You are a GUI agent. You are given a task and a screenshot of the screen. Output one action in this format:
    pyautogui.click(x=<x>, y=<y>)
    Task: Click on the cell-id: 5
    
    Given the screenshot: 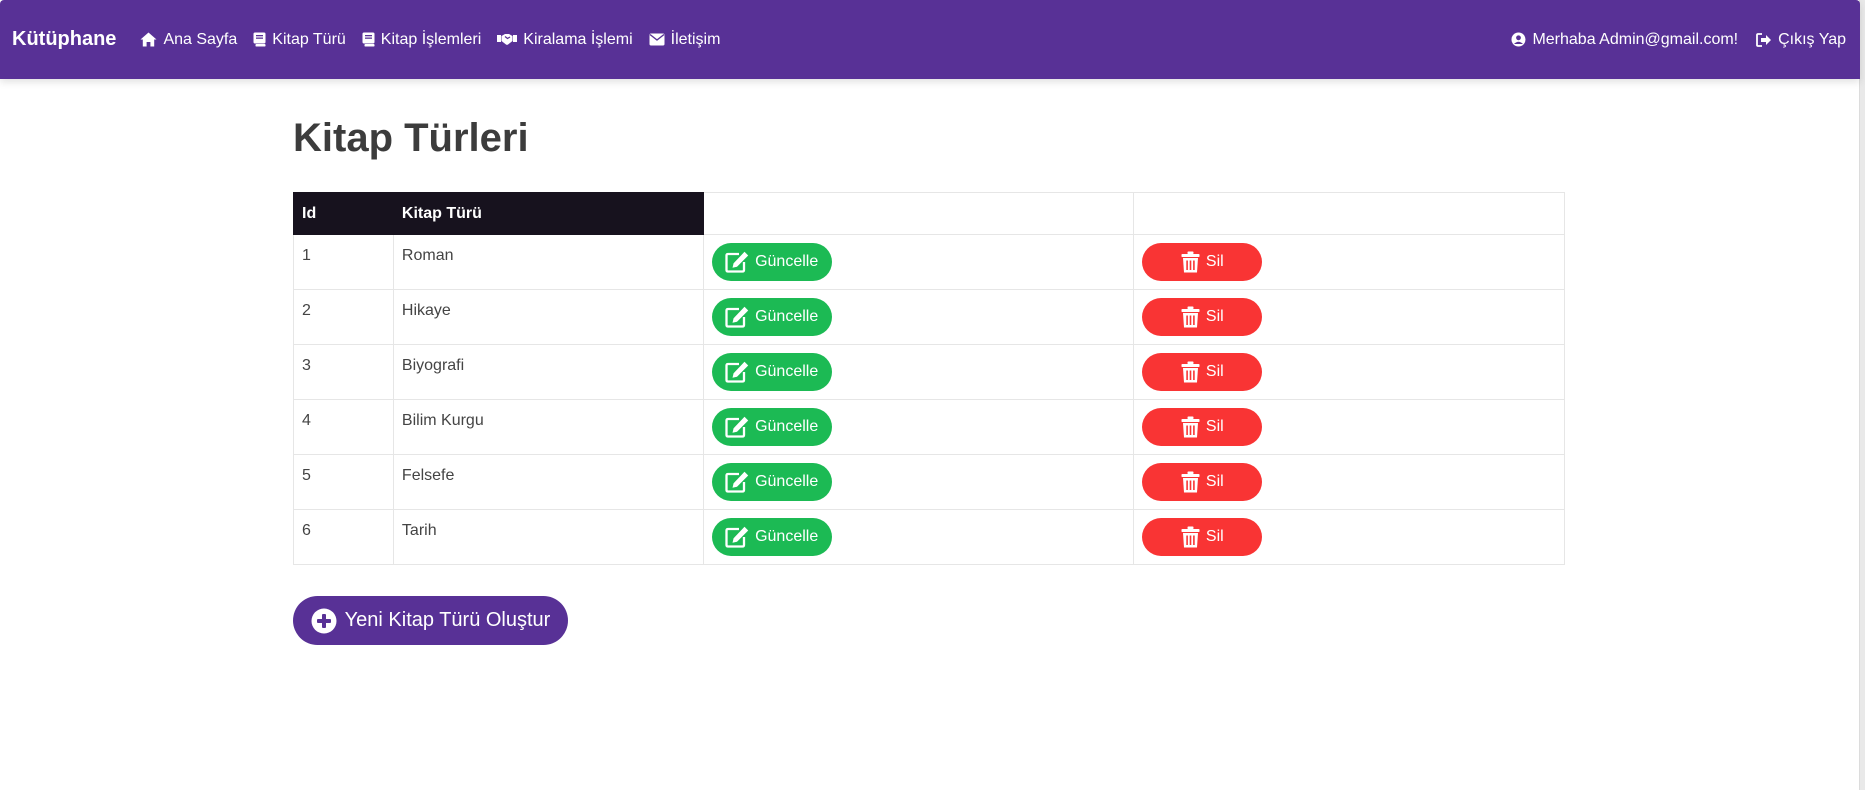 What is the action you would take?
    pyautogui.click(x=343, y=482)
    